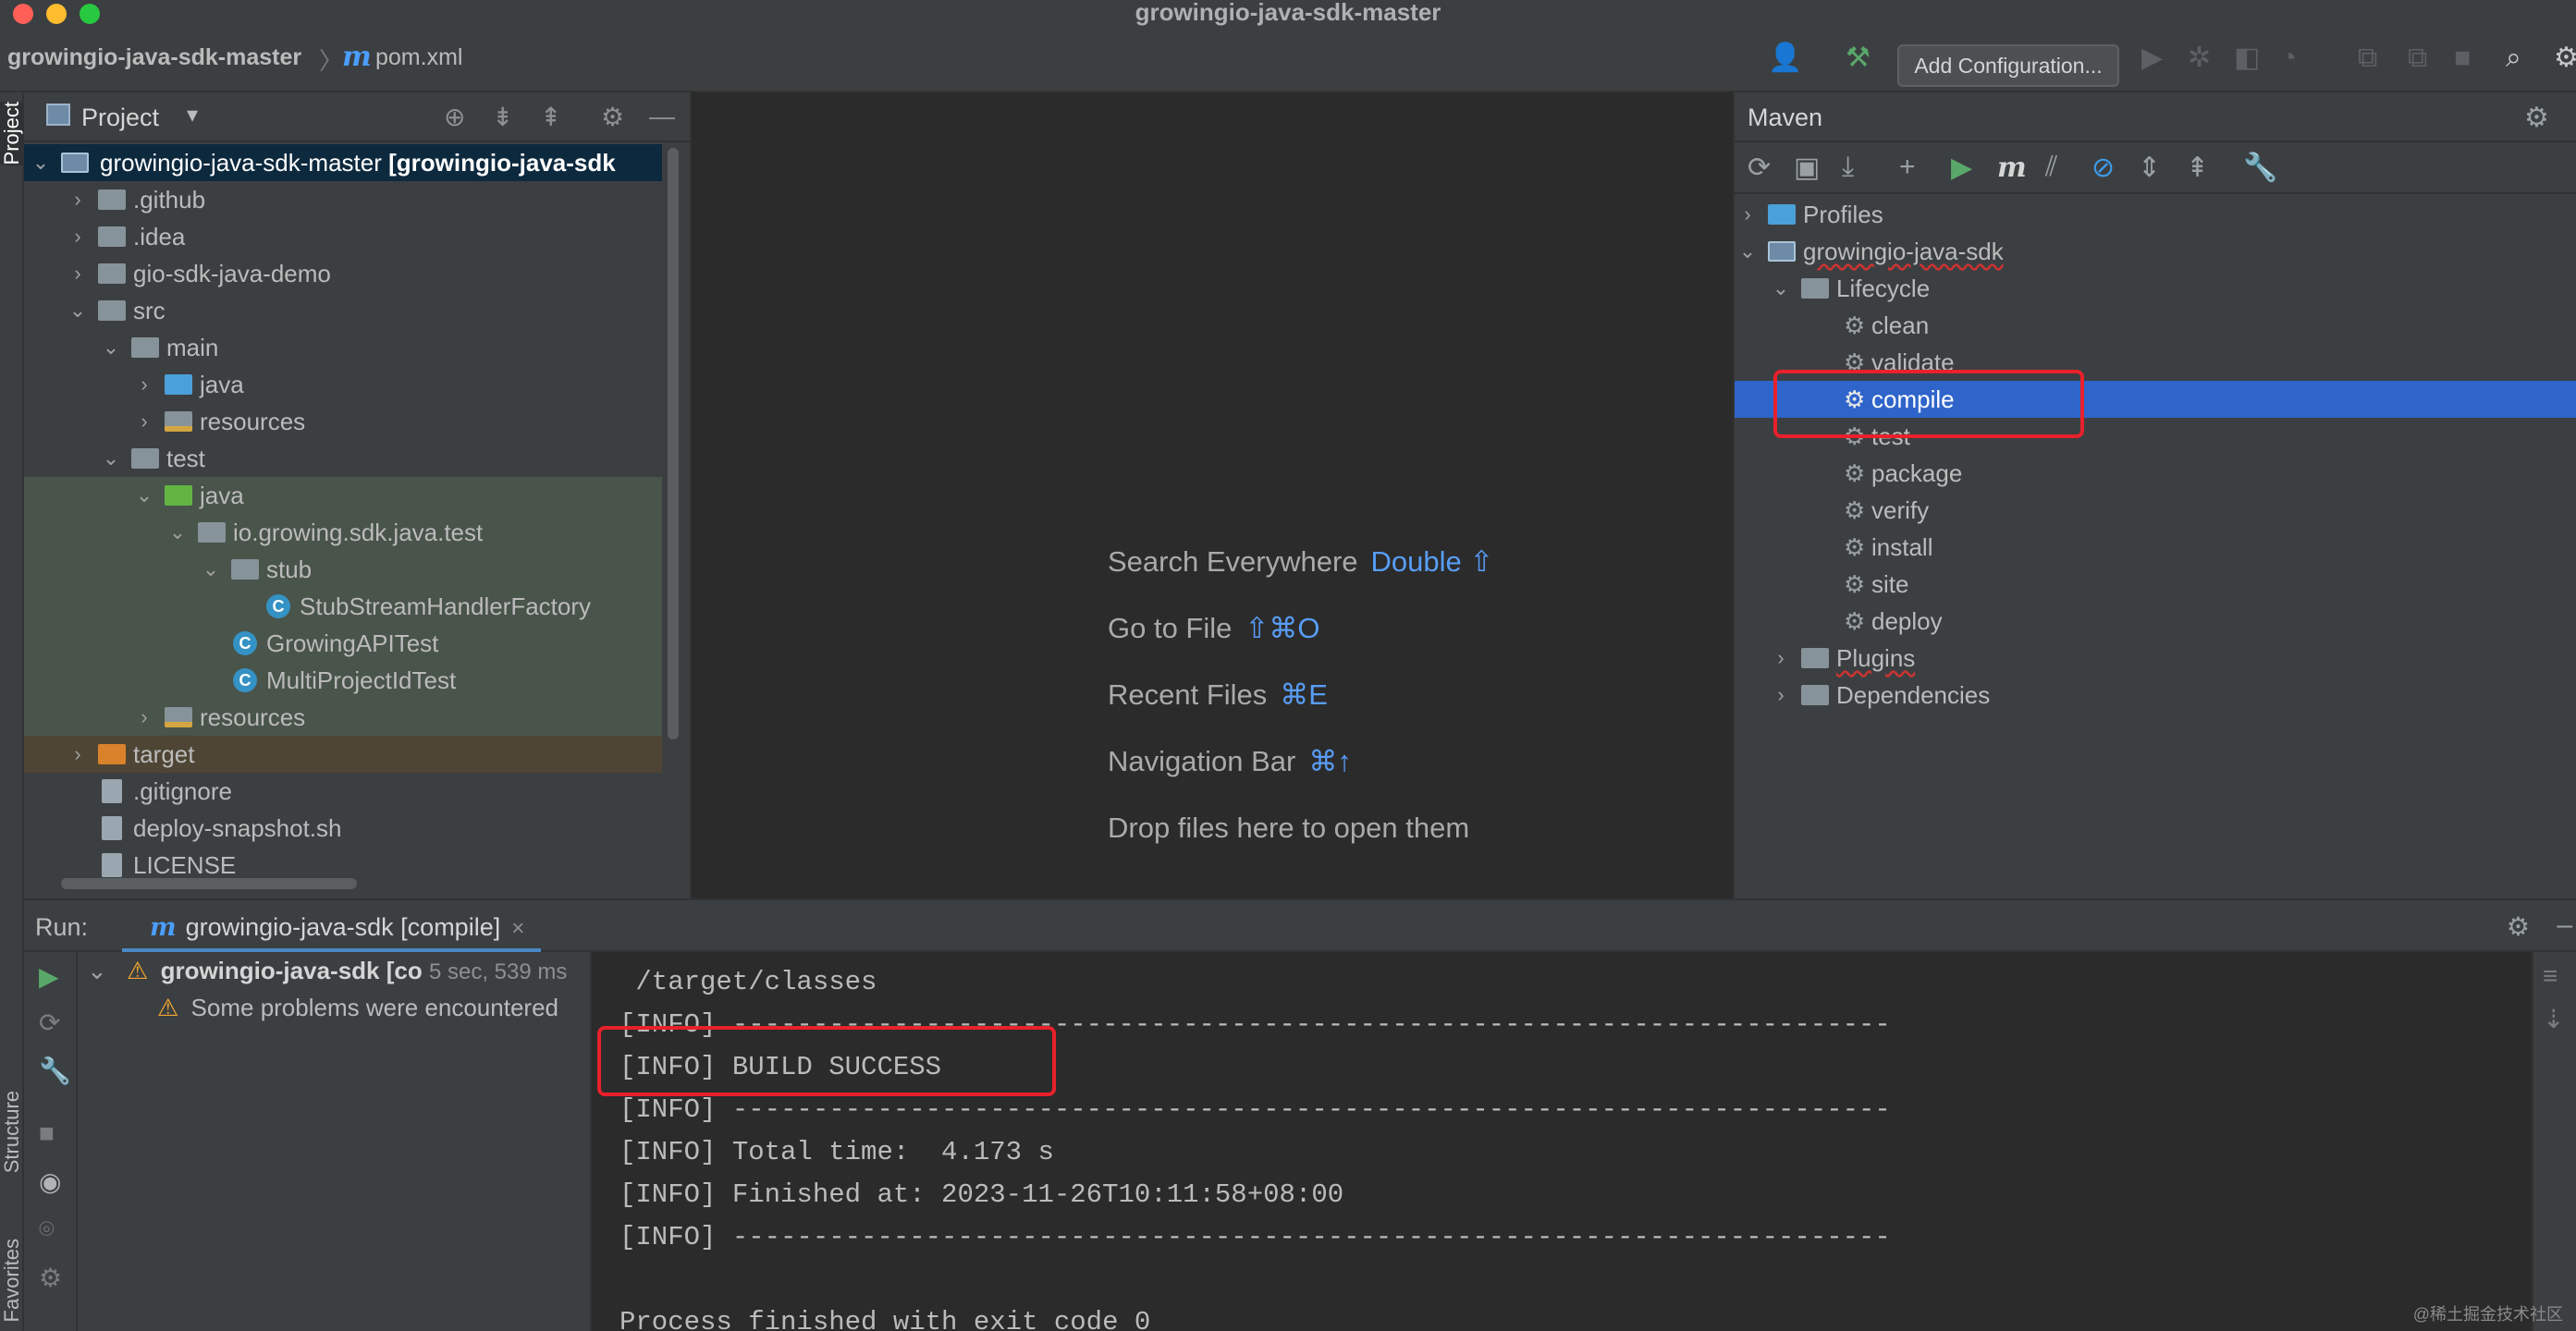 Image resolution: width=2576 pixels, height=1331 pixels. What do you see at coordinates (343, 496) in the screenshot?
I see `tree-item-test-java: ⌄ java` at bounding box center [343, 496].